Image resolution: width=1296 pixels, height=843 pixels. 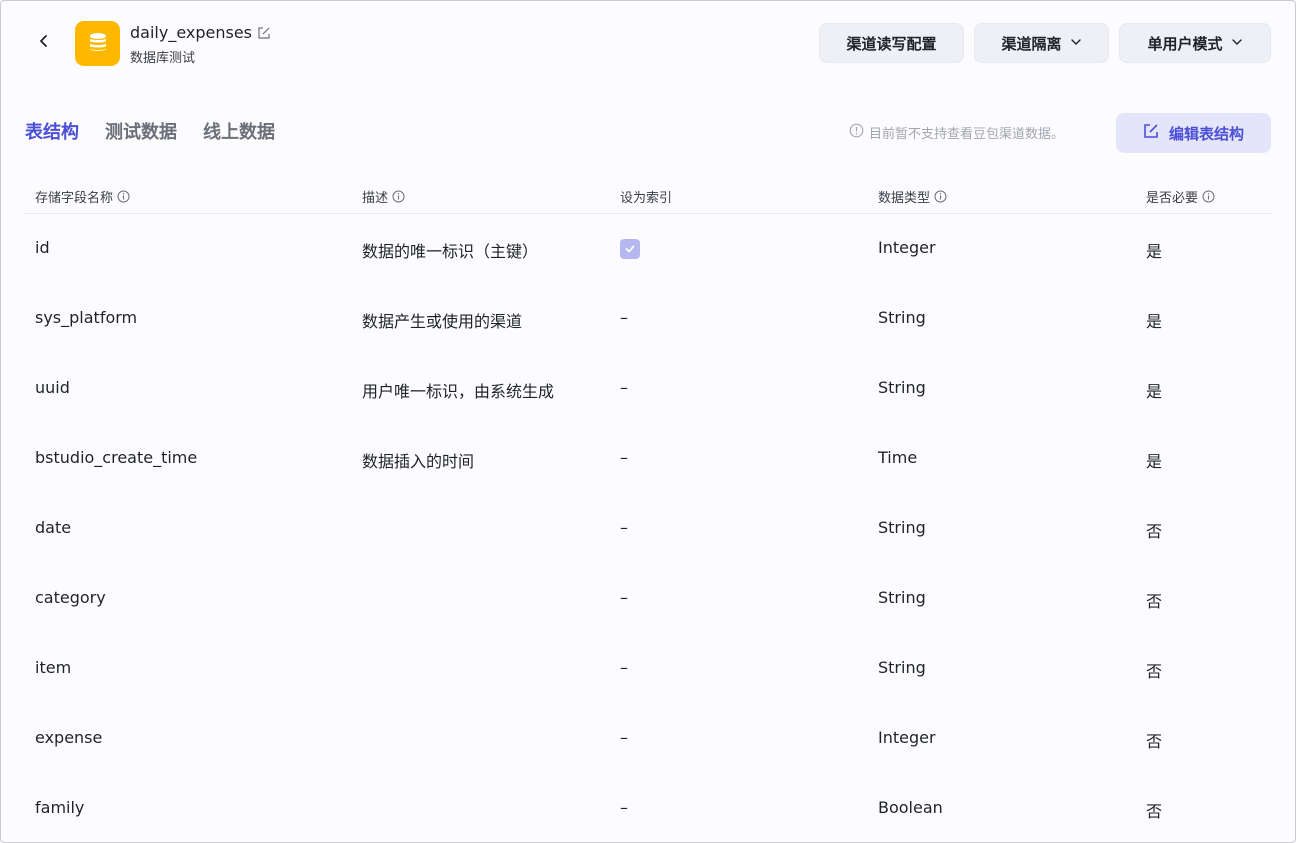 I want to click on database-title: daily_expenses, so click(x=200, y=32).